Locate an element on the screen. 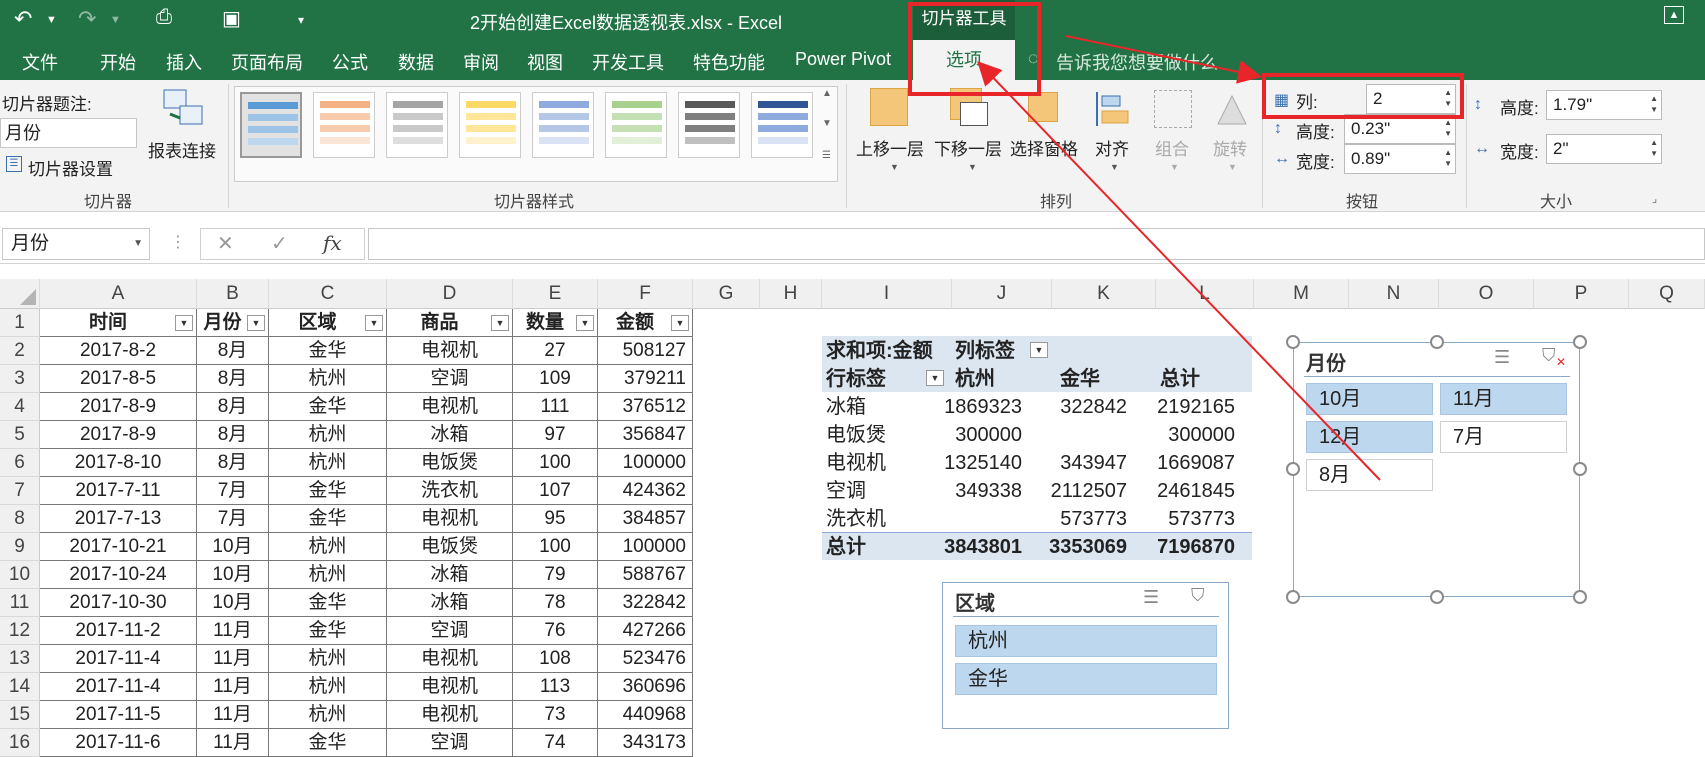  column-header: D is located at coordinates (450, 294).